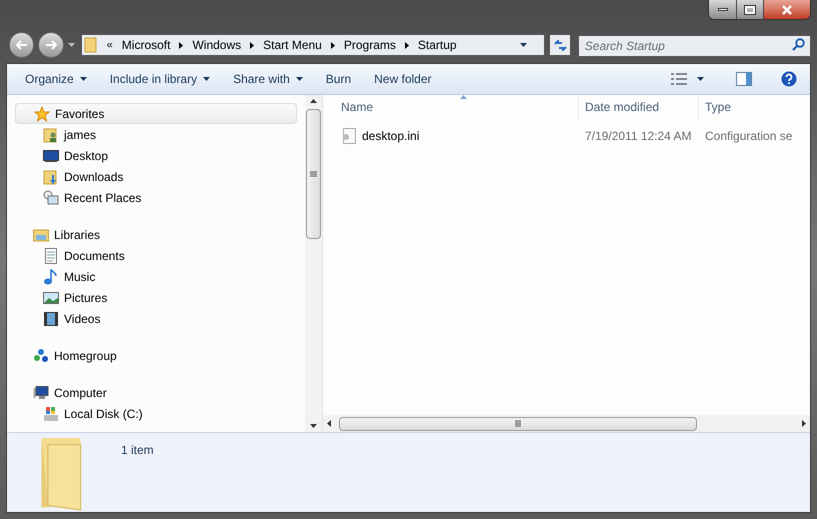 This screenshot has width=817, height=519. I want to click on file-name: desktop.ini, so click(391, 136).